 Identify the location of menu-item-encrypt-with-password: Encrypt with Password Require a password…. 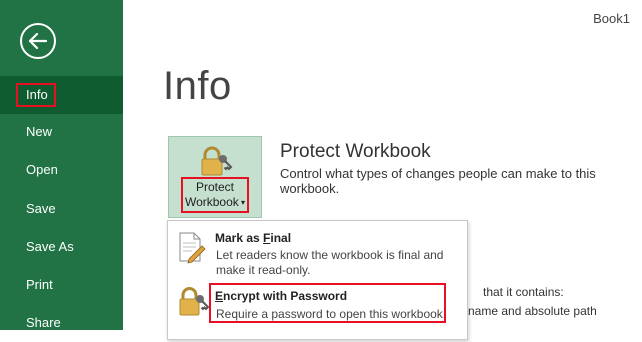
(317, 304).